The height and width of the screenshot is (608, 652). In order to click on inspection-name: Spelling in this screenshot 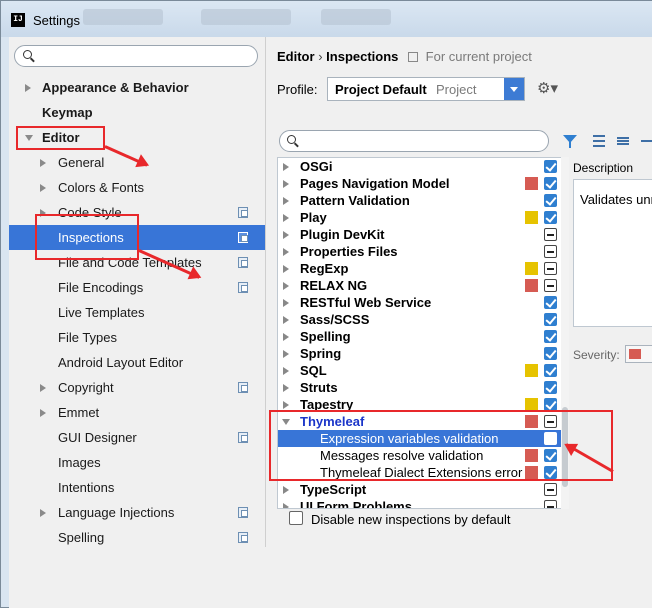, I will do `click(325, 336)`.